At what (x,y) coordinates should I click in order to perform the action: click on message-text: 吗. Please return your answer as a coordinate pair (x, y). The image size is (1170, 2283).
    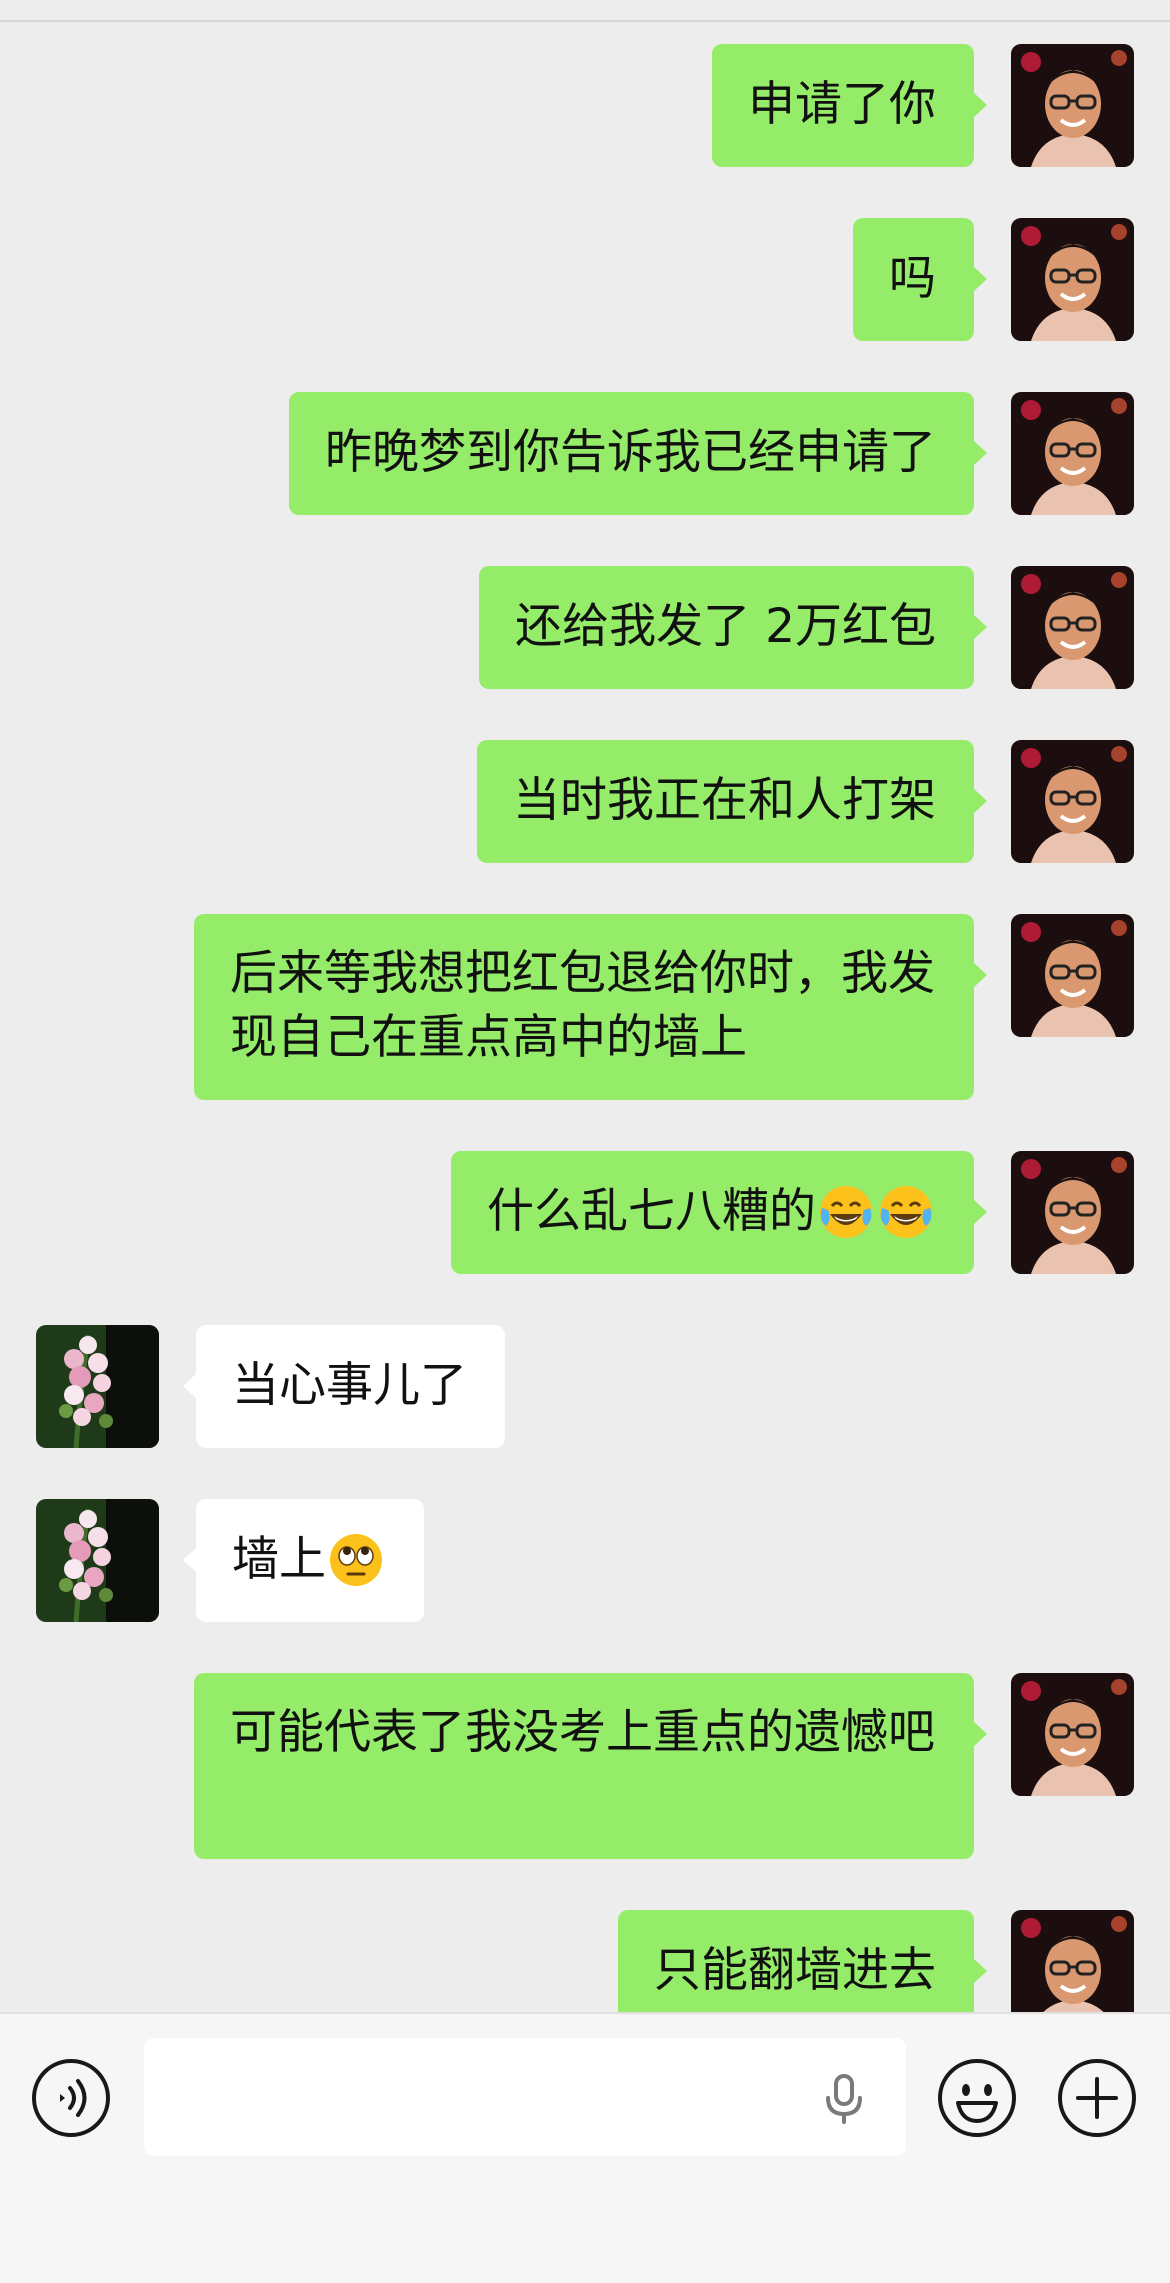
    Looking at the image, I should click on (912, 278).